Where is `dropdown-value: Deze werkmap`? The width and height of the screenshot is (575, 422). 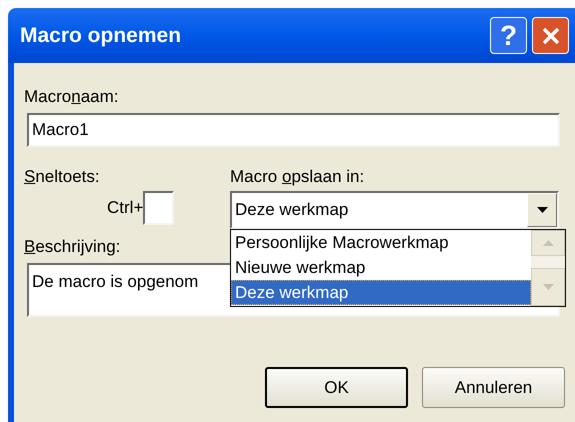
dropdown-value: Deze werkmap is located at coordinates (292, 210).